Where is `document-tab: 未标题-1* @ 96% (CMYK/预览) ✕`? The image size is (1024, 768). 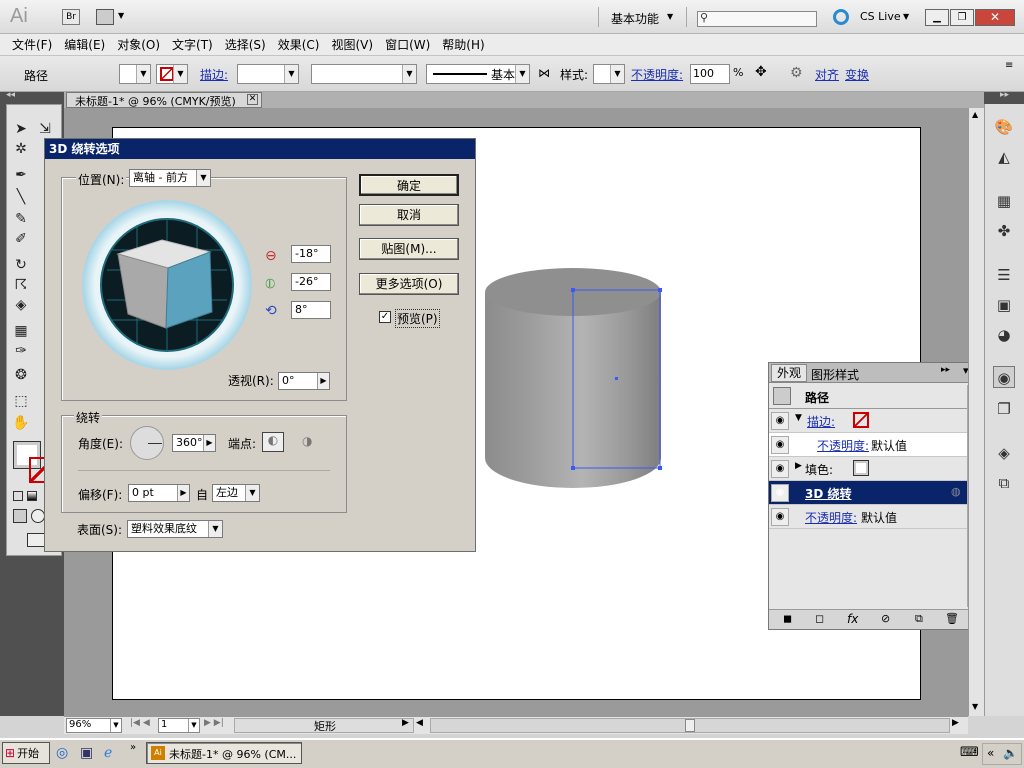 document-tab: 未标题-1* @ 96% (CMYK/预览) ✕ is located at coordinates (164, 100).